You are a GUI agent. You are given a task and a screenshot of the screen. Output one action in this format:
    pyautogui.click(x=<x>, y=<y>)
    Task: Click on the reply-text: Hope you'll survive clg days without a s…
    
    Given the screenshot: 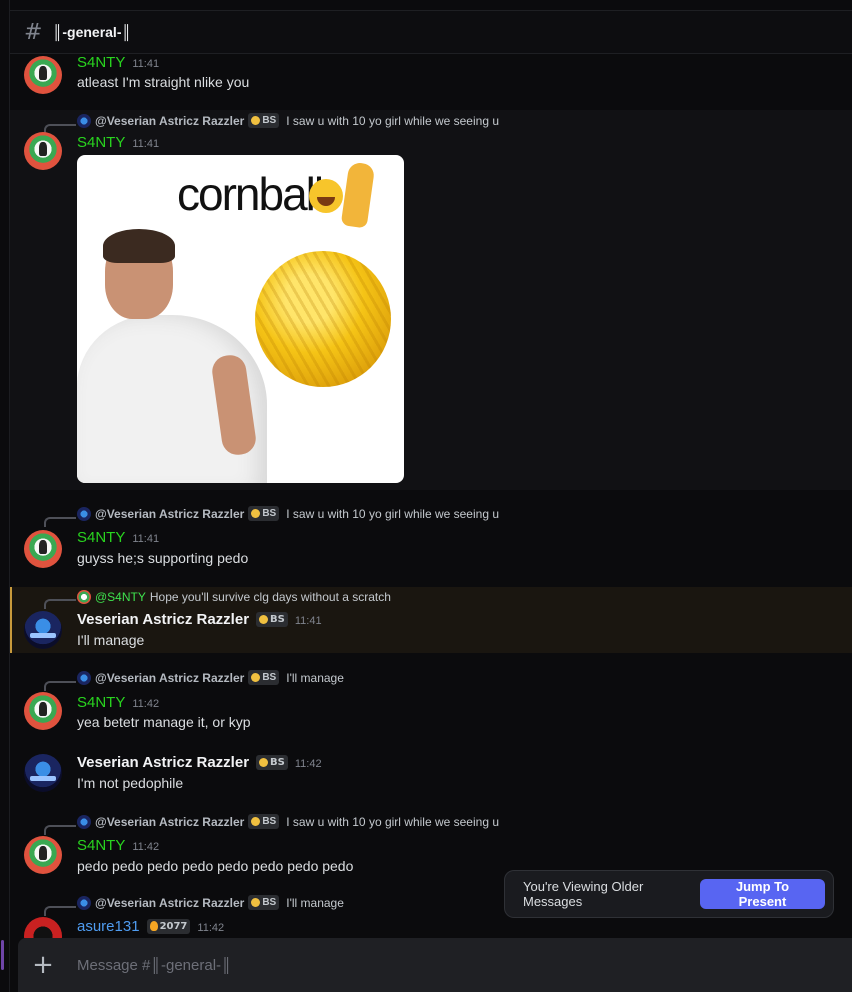 What is the action you would take?
    pyautogui.click(x=270, y=597)
    